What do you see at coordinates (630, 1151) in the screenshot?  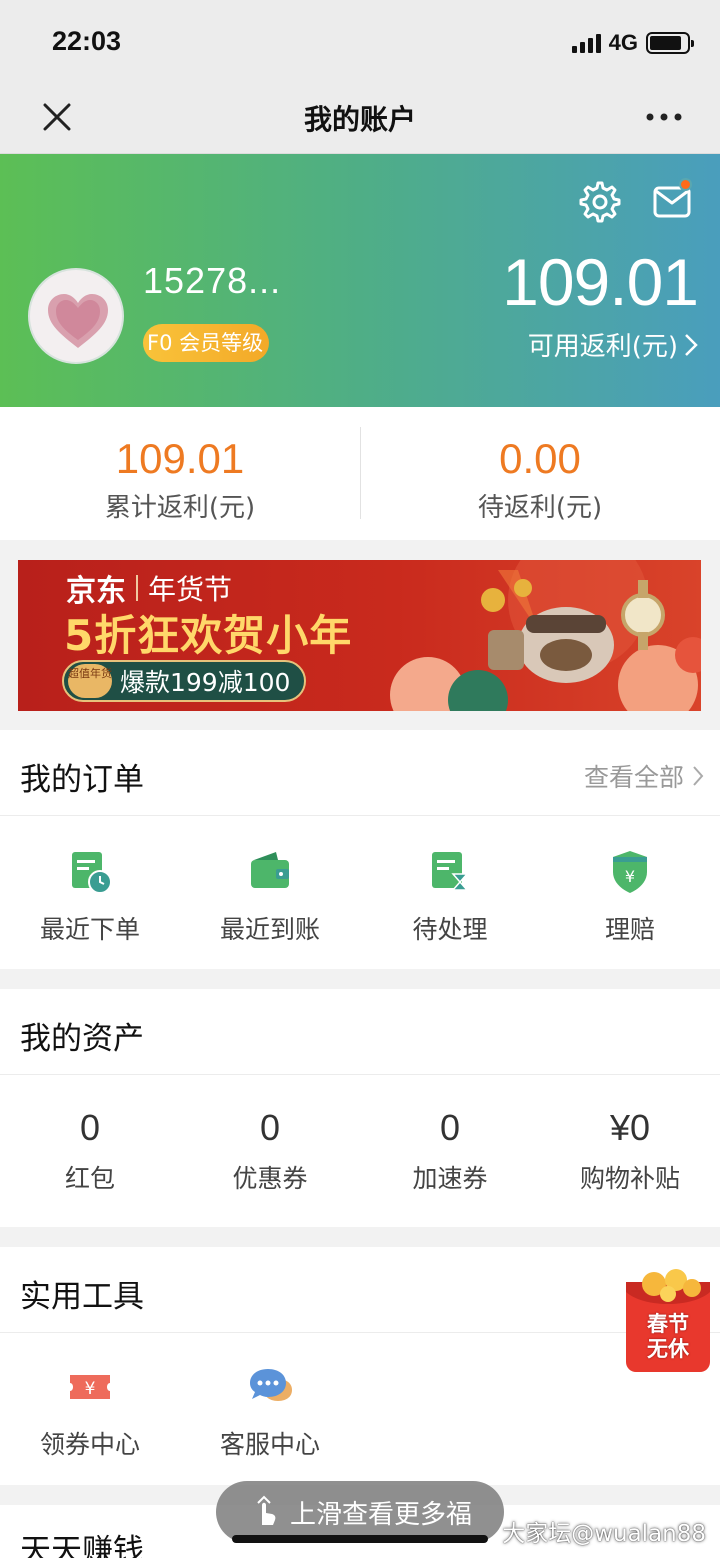 I see `asset-item-shopping-subsidy: ¥0 购物补贴` at bounding box center [630, 1151].